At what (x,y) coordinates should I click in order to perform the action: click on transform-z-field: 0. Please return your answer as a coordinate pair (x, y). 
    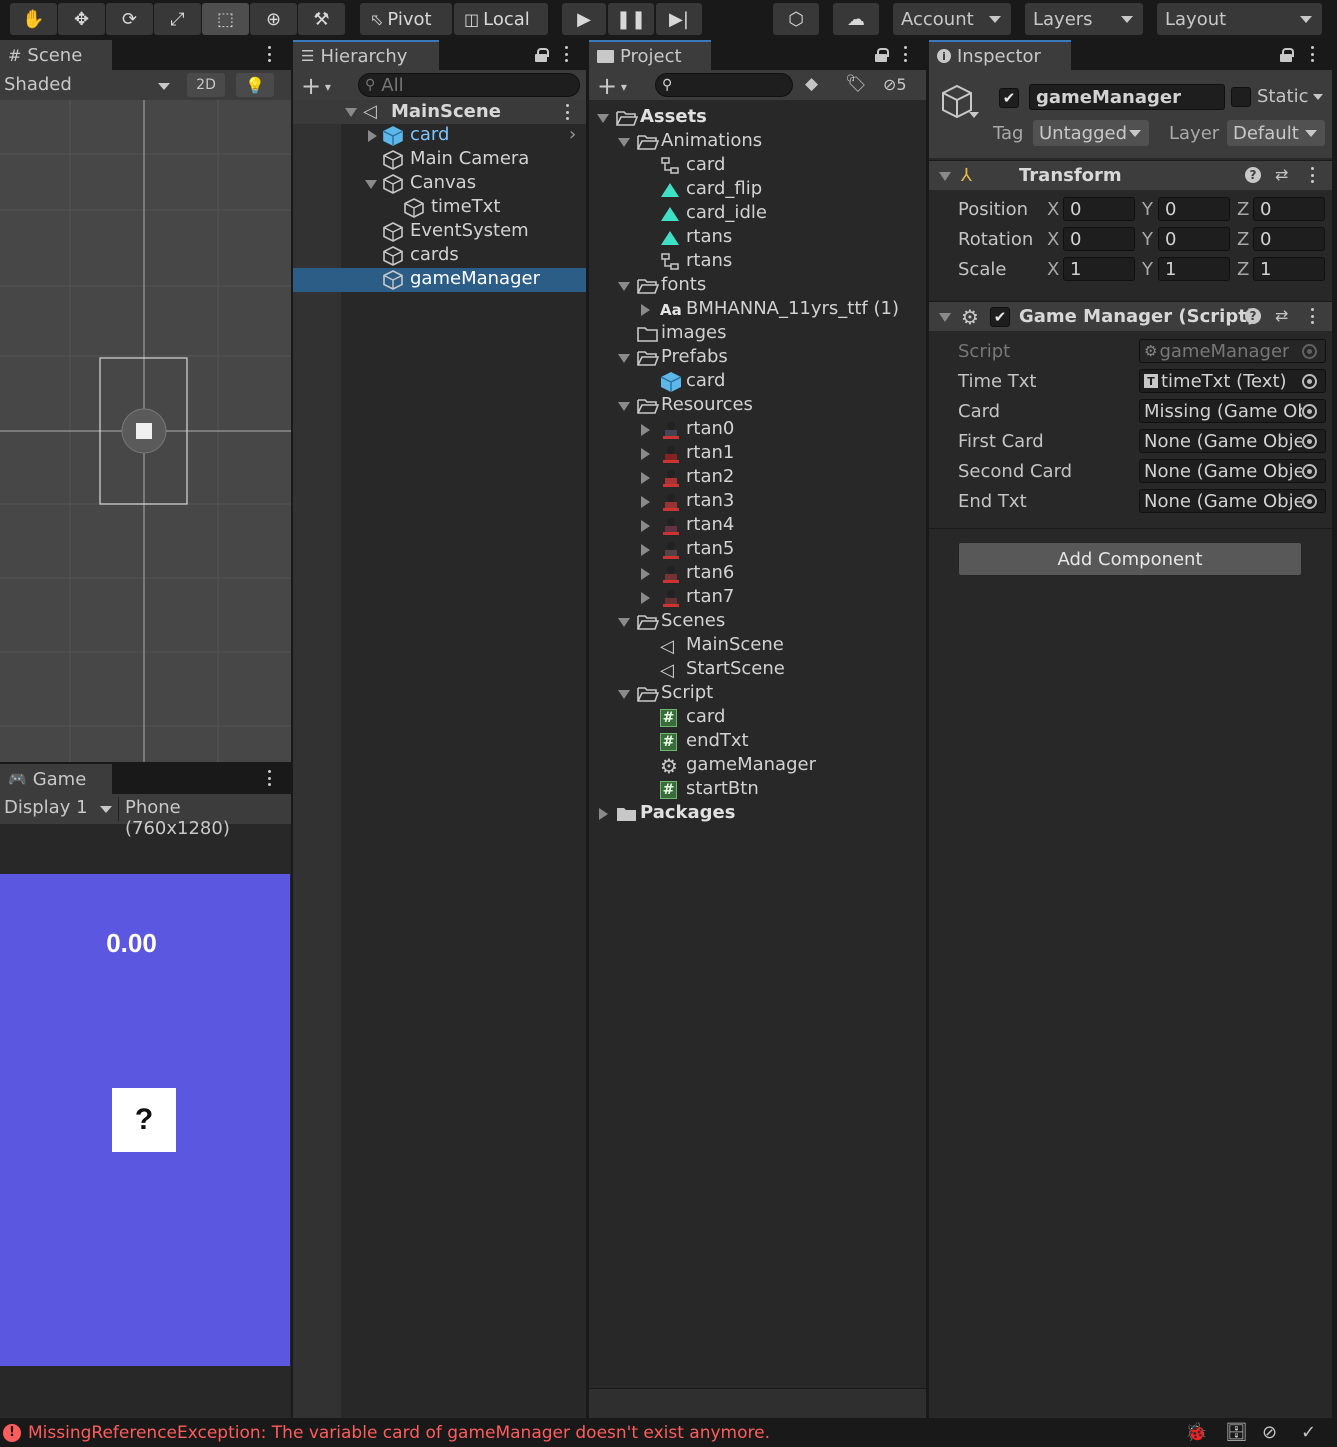
    Looking at the image, I should click on (1289, 209).